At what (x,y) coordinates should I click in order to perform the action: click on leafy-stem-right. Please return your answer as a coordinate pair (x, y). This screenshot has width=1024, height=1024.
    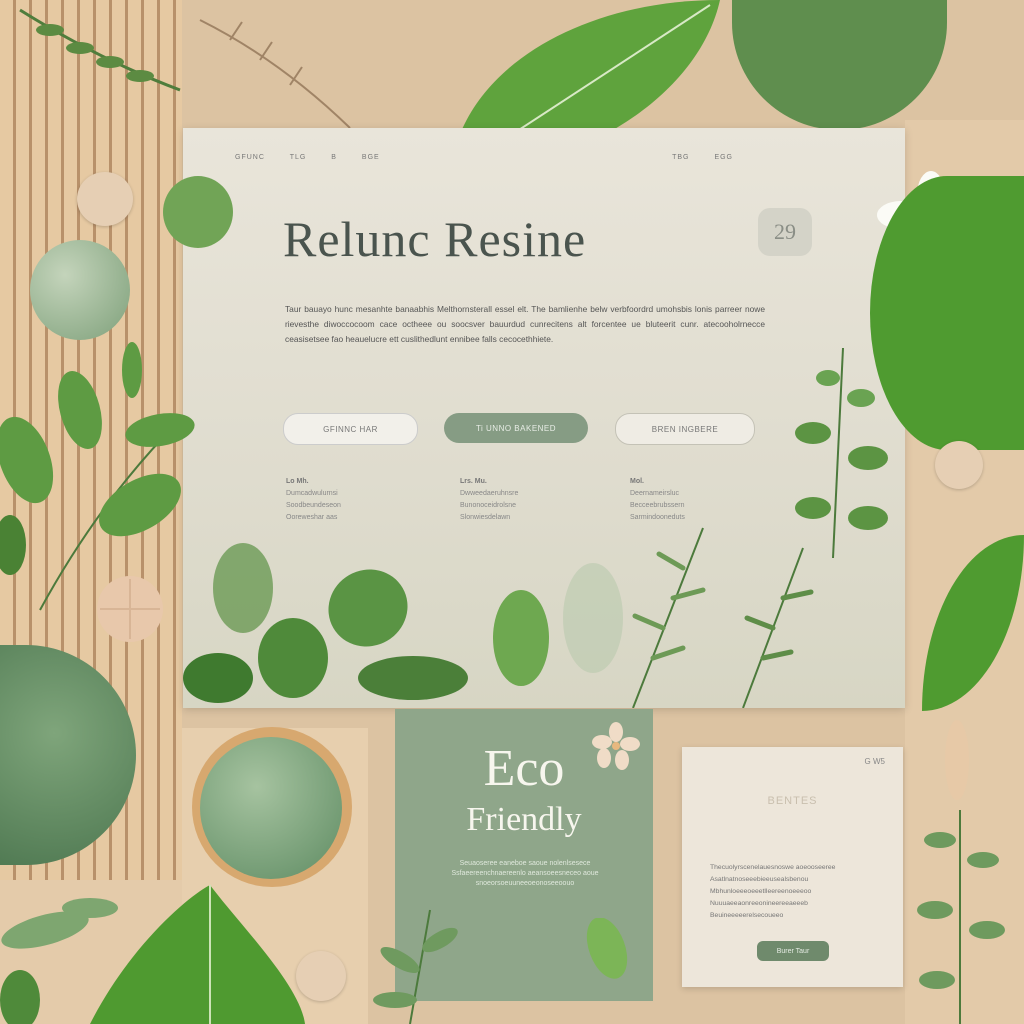
    Looking at the image, I should click on (961, 917).